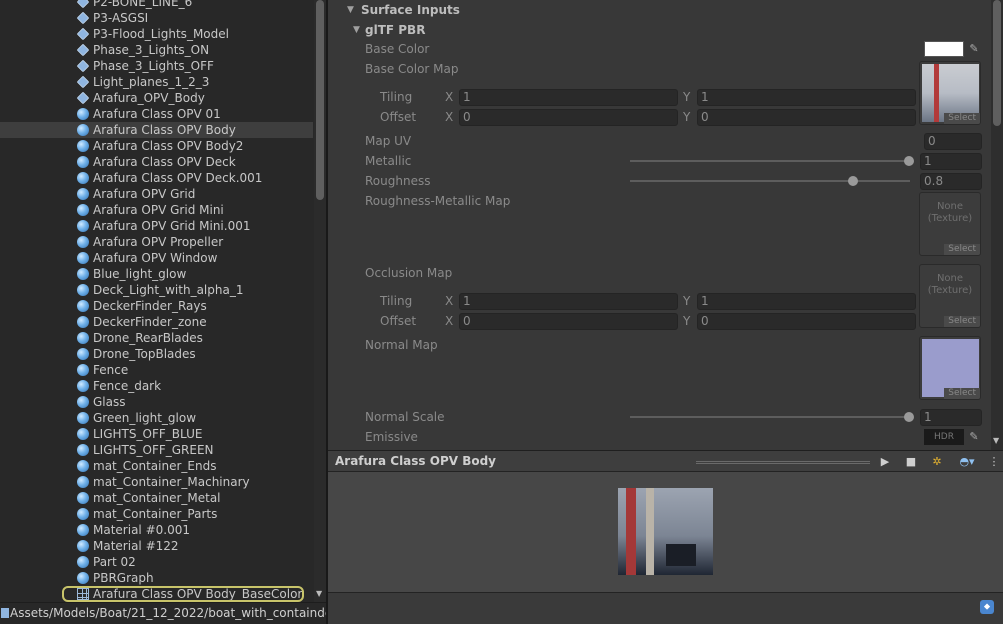 The width and height of the screenshot is (1003, 624). What do you see at coordinates (568, 321) in the screenshot?
I see `occlusion-offset-x-field: 0` at bounding box center [568, 321].